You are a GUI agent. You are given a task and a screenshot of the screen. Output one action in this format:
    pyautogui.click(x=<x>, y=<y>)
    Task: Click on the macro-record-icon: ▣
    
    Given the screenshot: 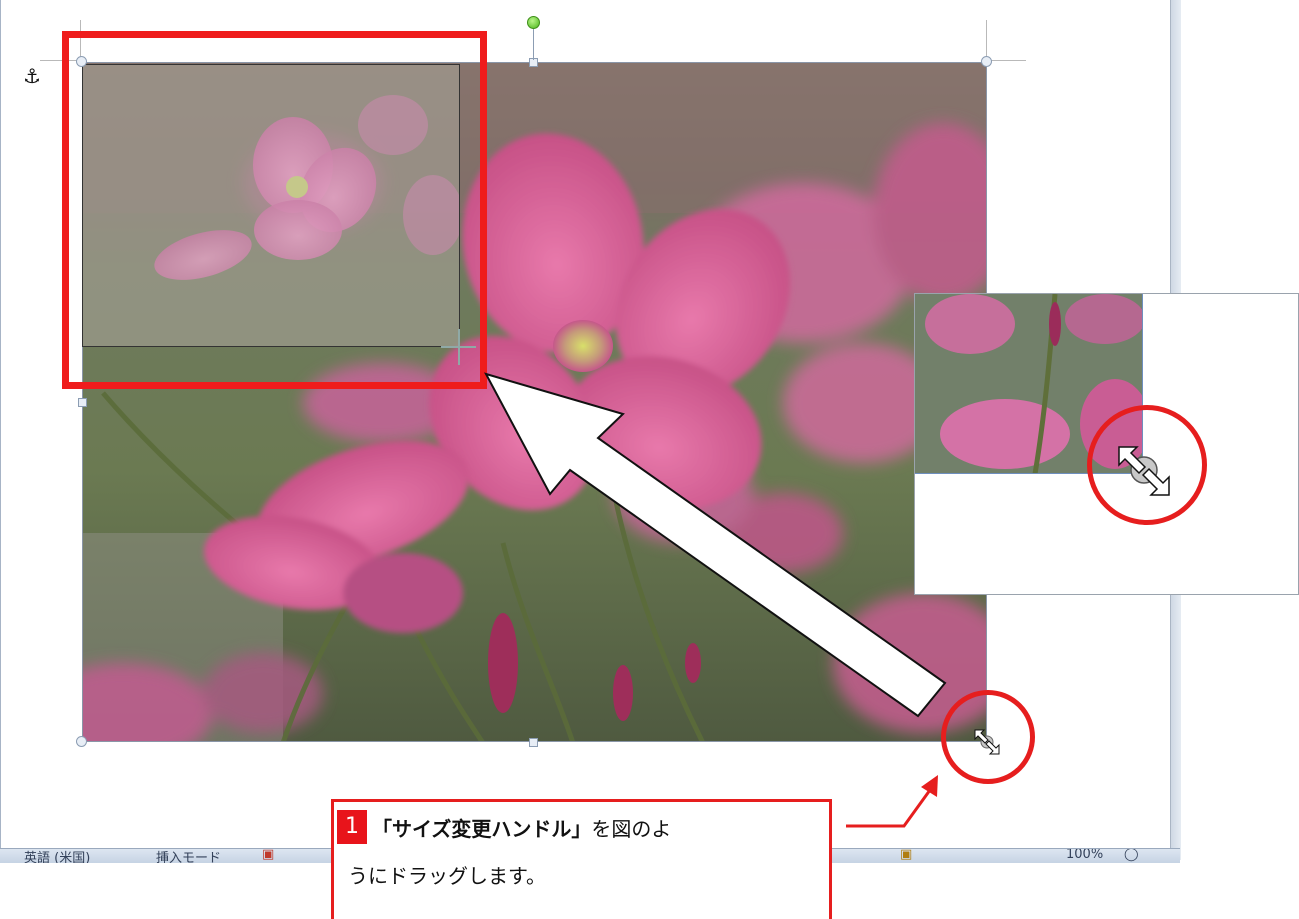 What is the action you would take?
    pyautogui.click(x=268, y=855)
    